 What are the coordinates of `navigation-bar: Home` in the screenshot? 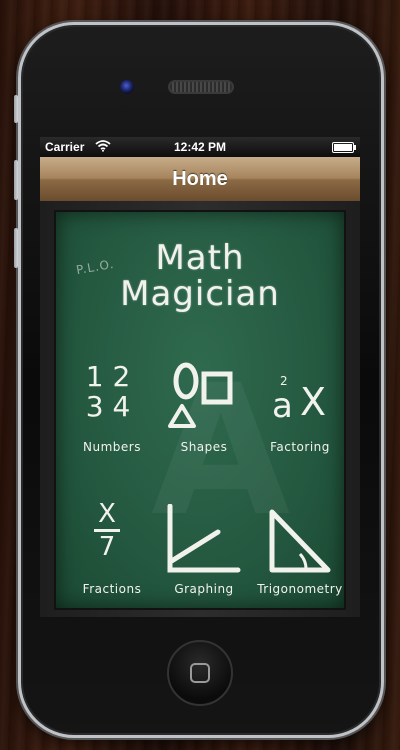 It's located at (200, 179).